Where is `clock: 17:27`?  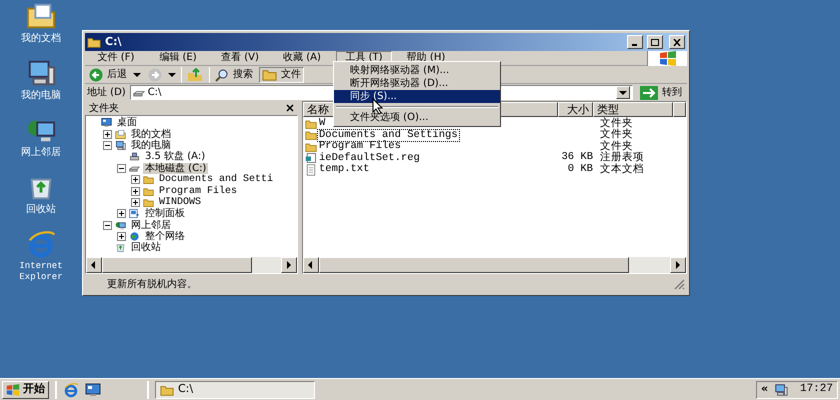
clock: 17:27 is located at coordinates (816, 390).